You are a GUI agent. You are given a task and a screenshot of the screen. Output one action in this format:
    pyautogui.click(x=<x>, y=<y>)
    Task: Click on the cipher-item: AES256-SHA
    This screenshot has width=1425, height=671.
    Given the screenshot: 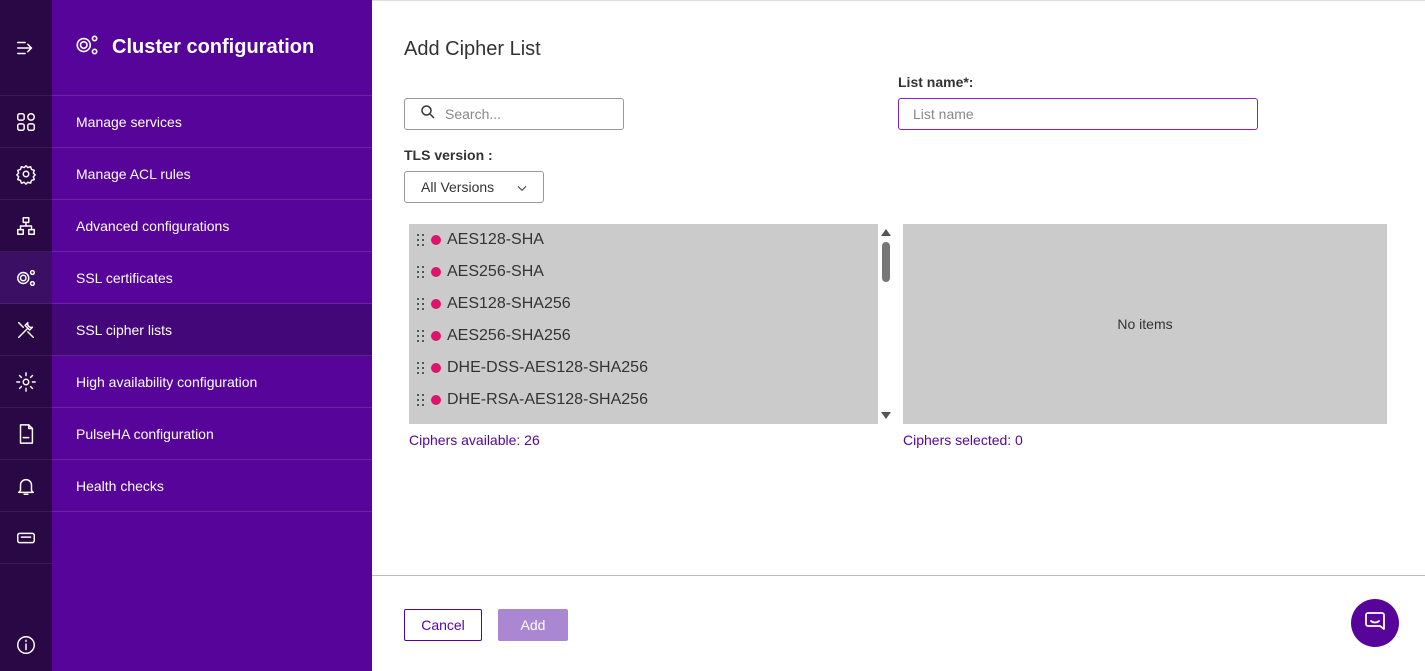 What is the action you would take?
    pyautogui.click(x=643, y=272)
    